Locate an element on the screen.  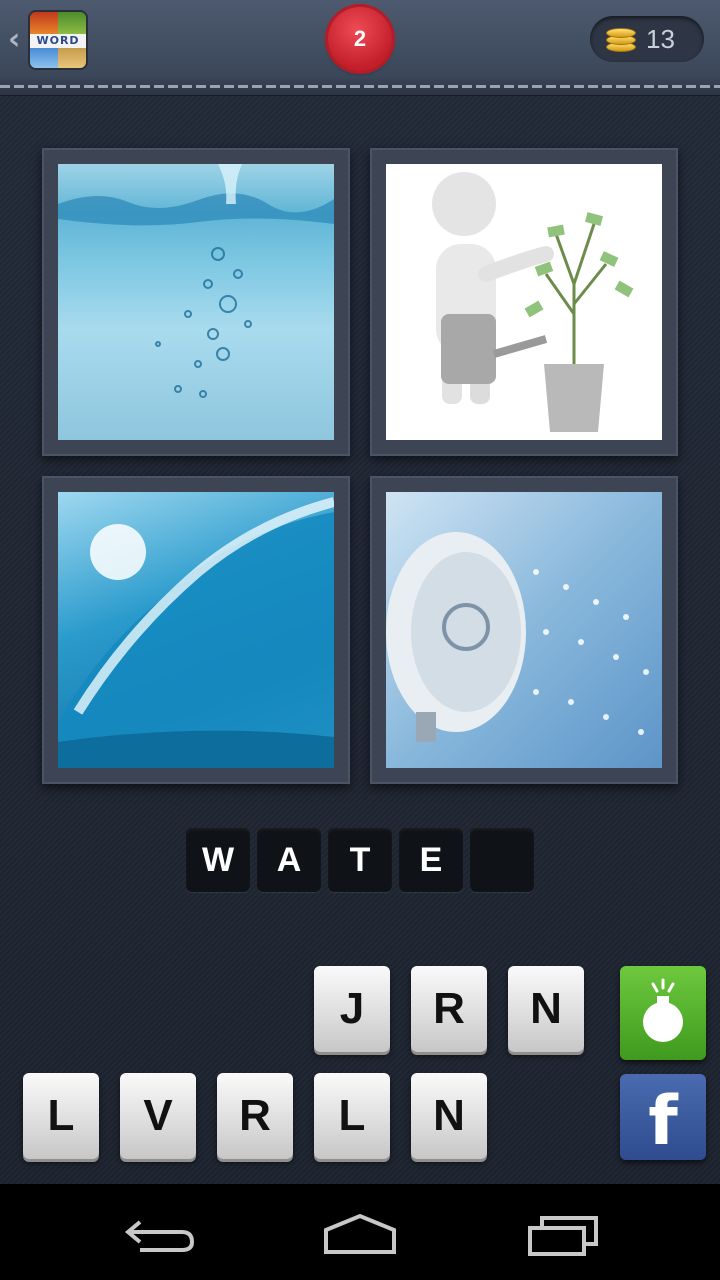
coin-counter: 13 is located at coordinates (647, 39).